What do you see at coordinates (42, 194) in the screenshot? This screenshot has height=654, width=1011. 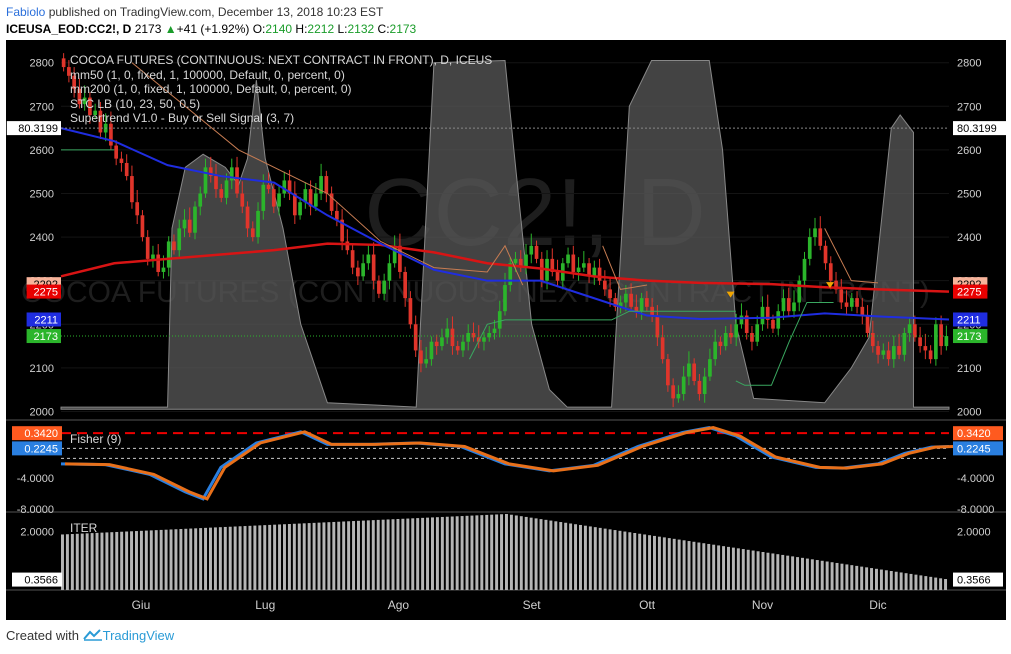 I see `left-price-tick: 2500` at bounding box center [42, 194].